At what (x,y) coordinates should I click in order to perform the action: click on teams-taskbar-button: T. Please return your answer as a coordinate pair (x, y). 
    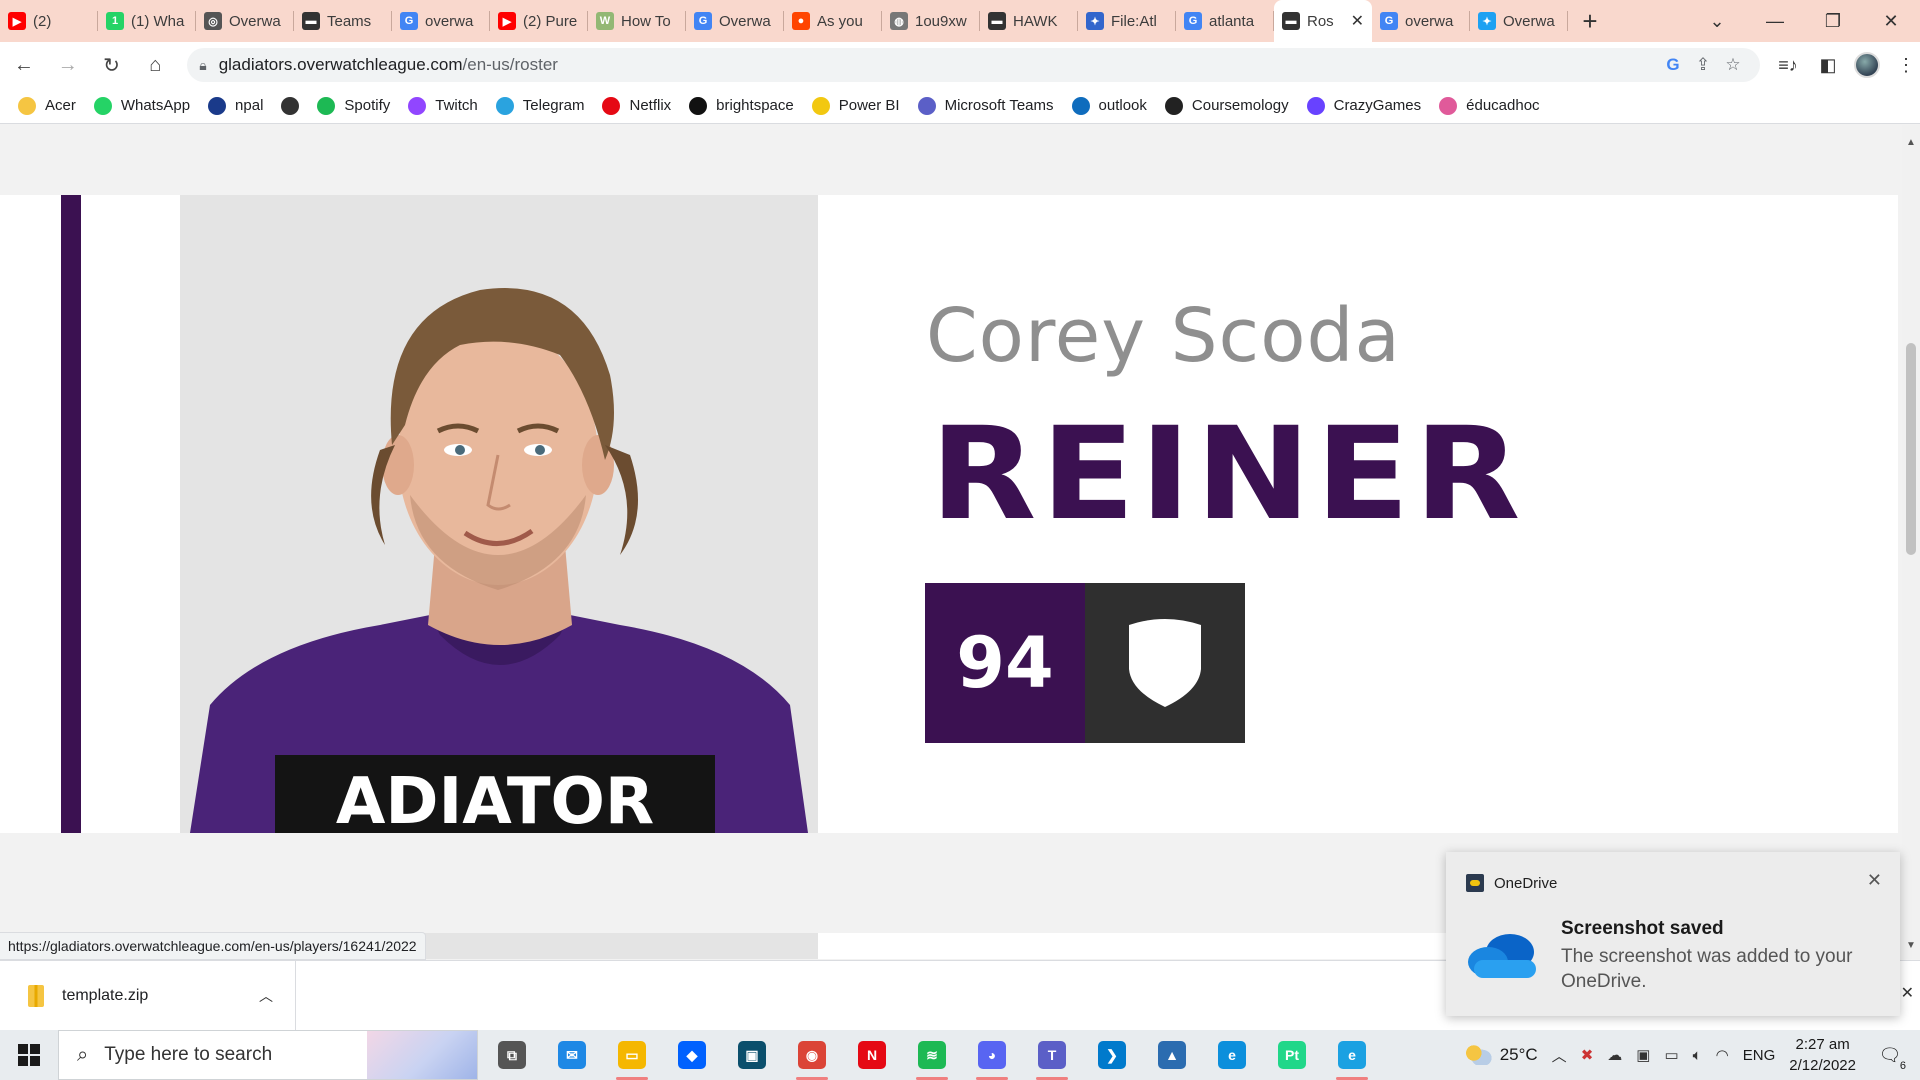
    Looking at the image, I should click on (1052, 1055).